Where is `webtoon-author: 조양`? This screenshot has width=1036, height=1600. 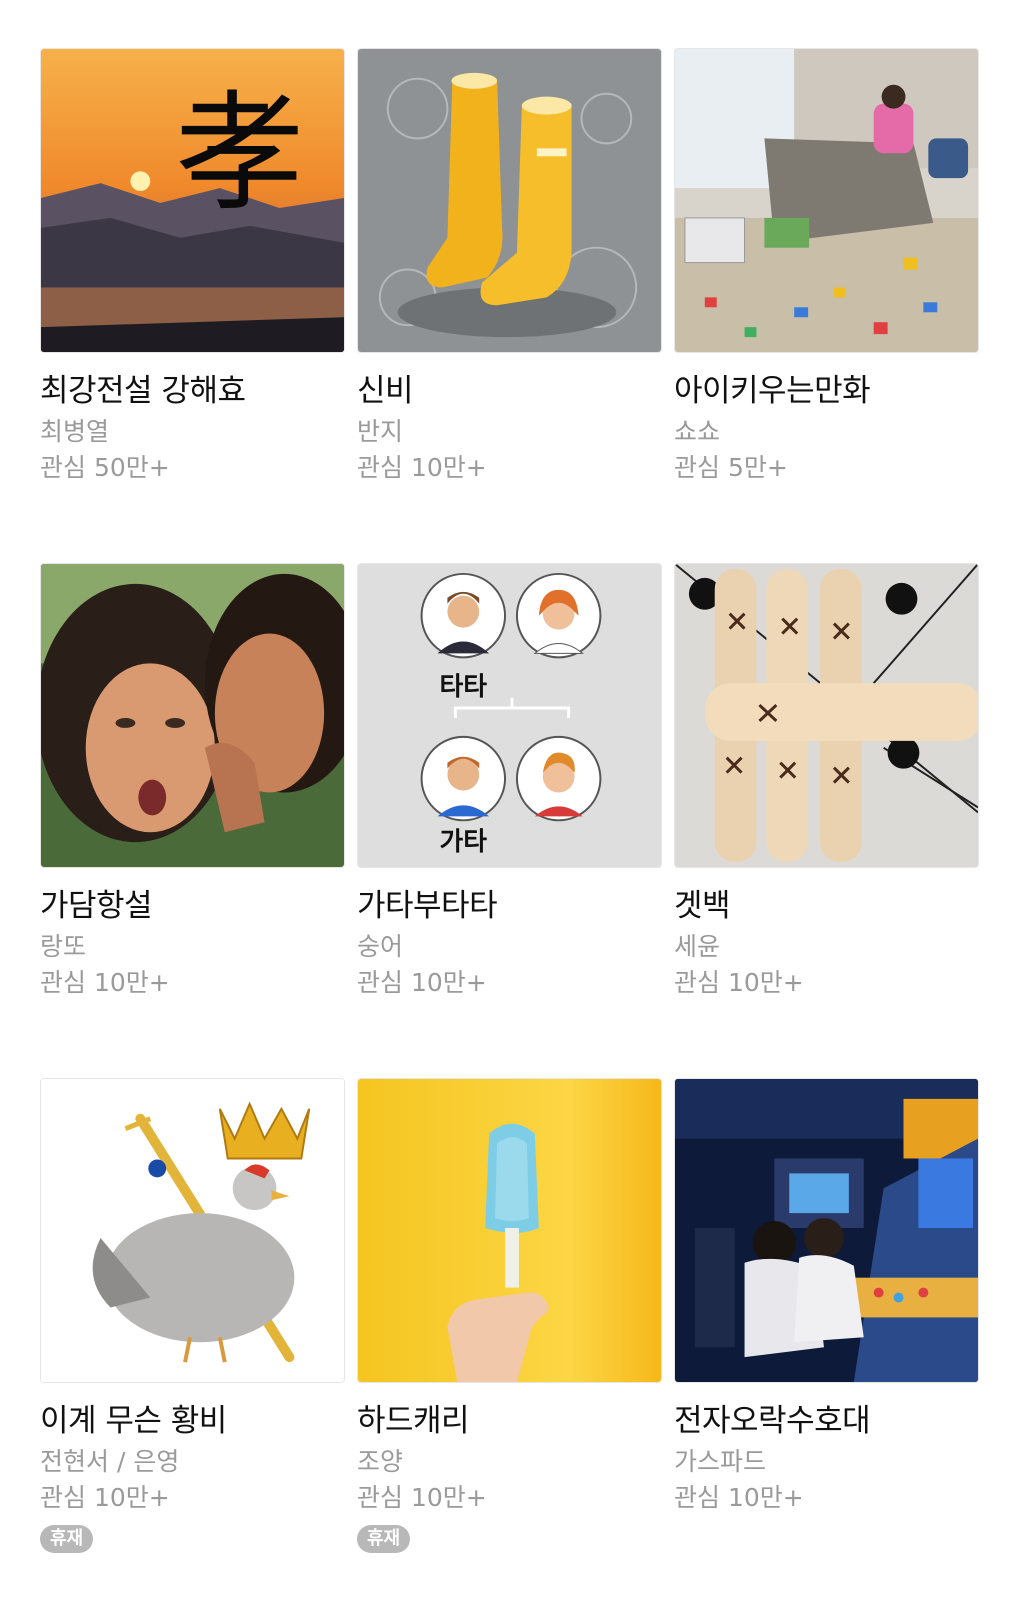
webtoon-author: 조양 is located at coordinates (380, 1461).